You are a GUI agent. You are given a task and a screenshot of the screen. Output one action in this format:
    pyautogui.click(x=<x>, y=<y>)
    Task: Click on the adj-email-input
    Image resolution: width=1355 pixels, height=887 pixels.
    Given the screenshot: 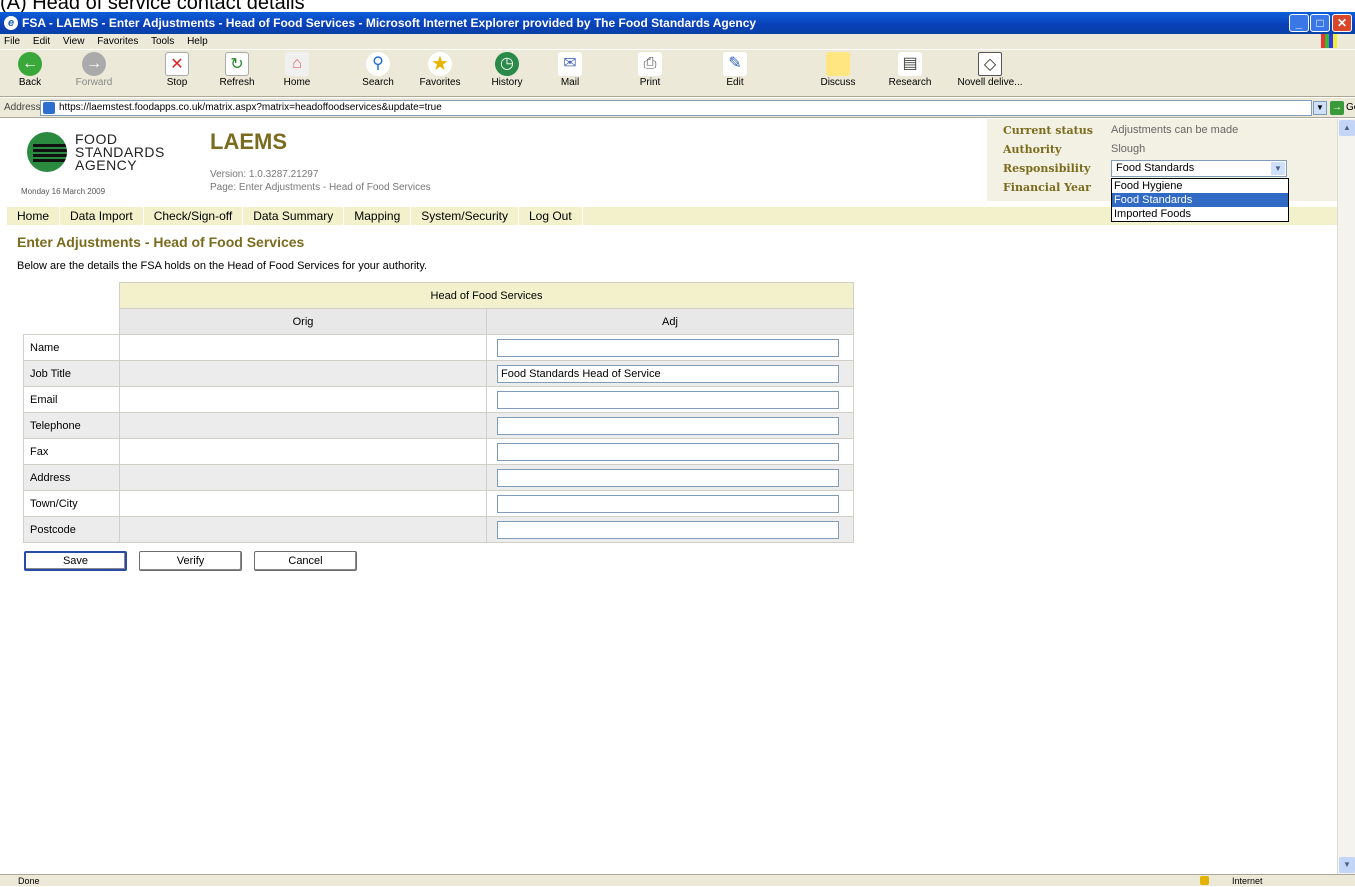 What is the action you would take?
    pyautogui.click(x=668, y=399)
    